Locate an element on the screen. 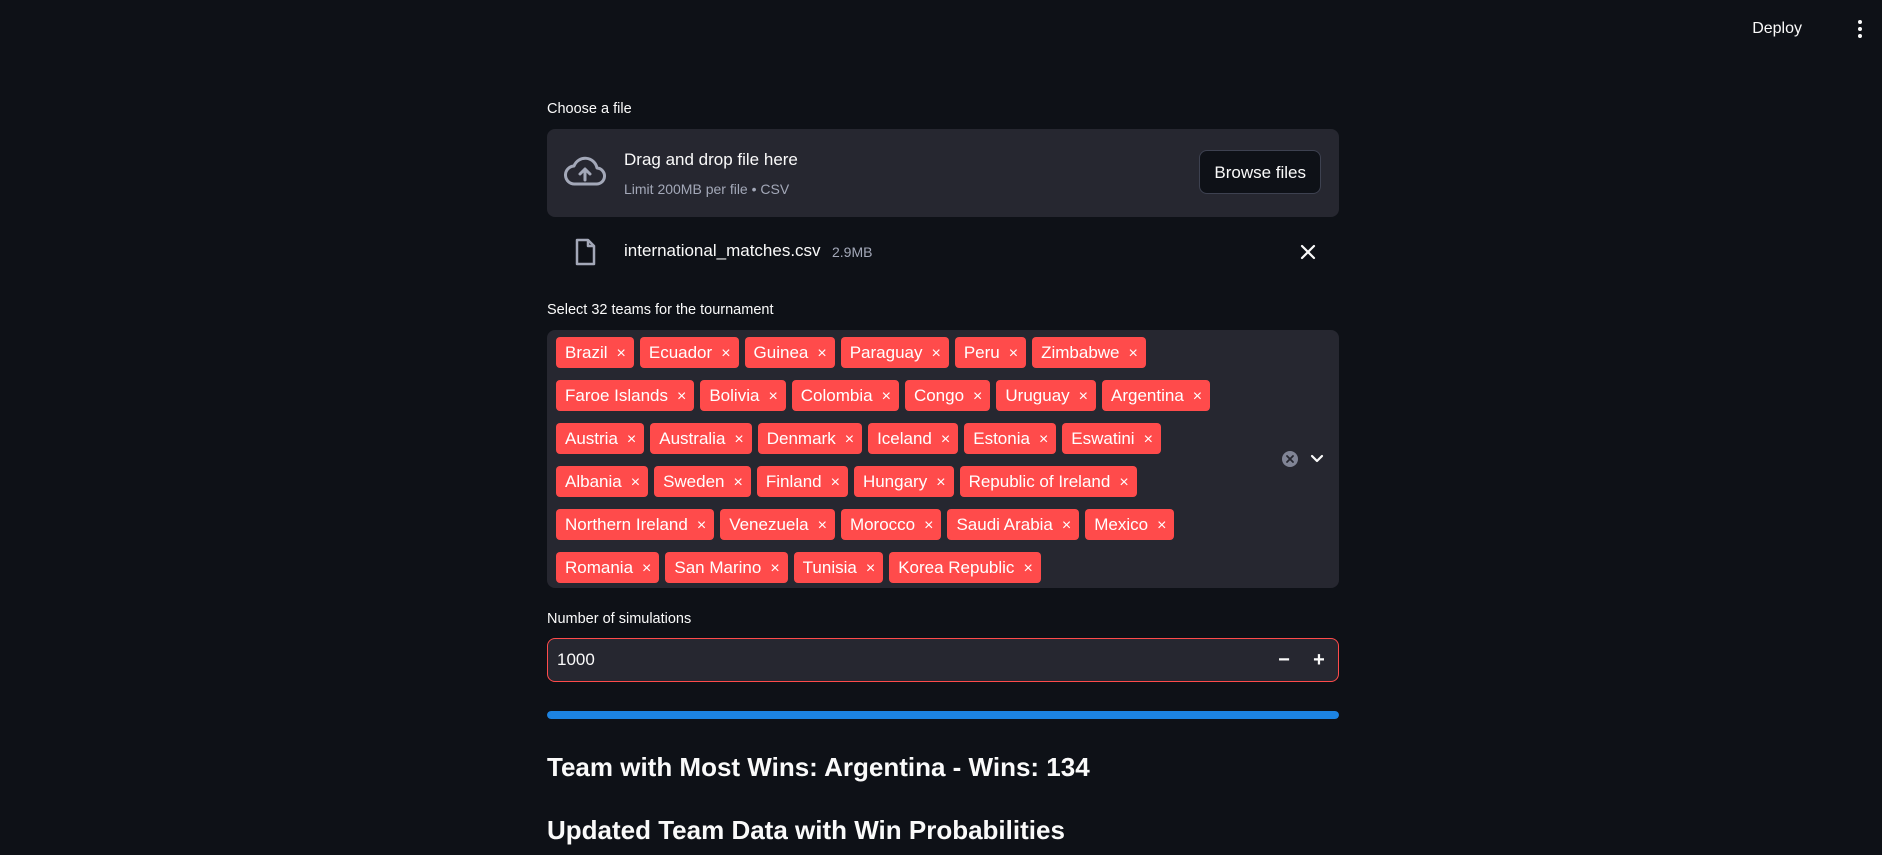  team-chip-label: Hungary is located at coordinates (895, 481).